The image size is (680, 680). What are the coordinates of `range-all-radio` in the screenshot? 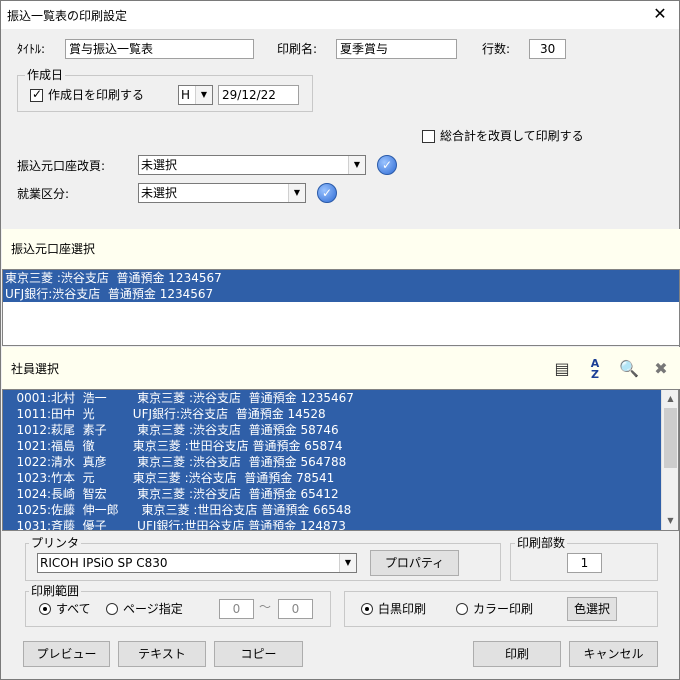 It's located at (45, 609).